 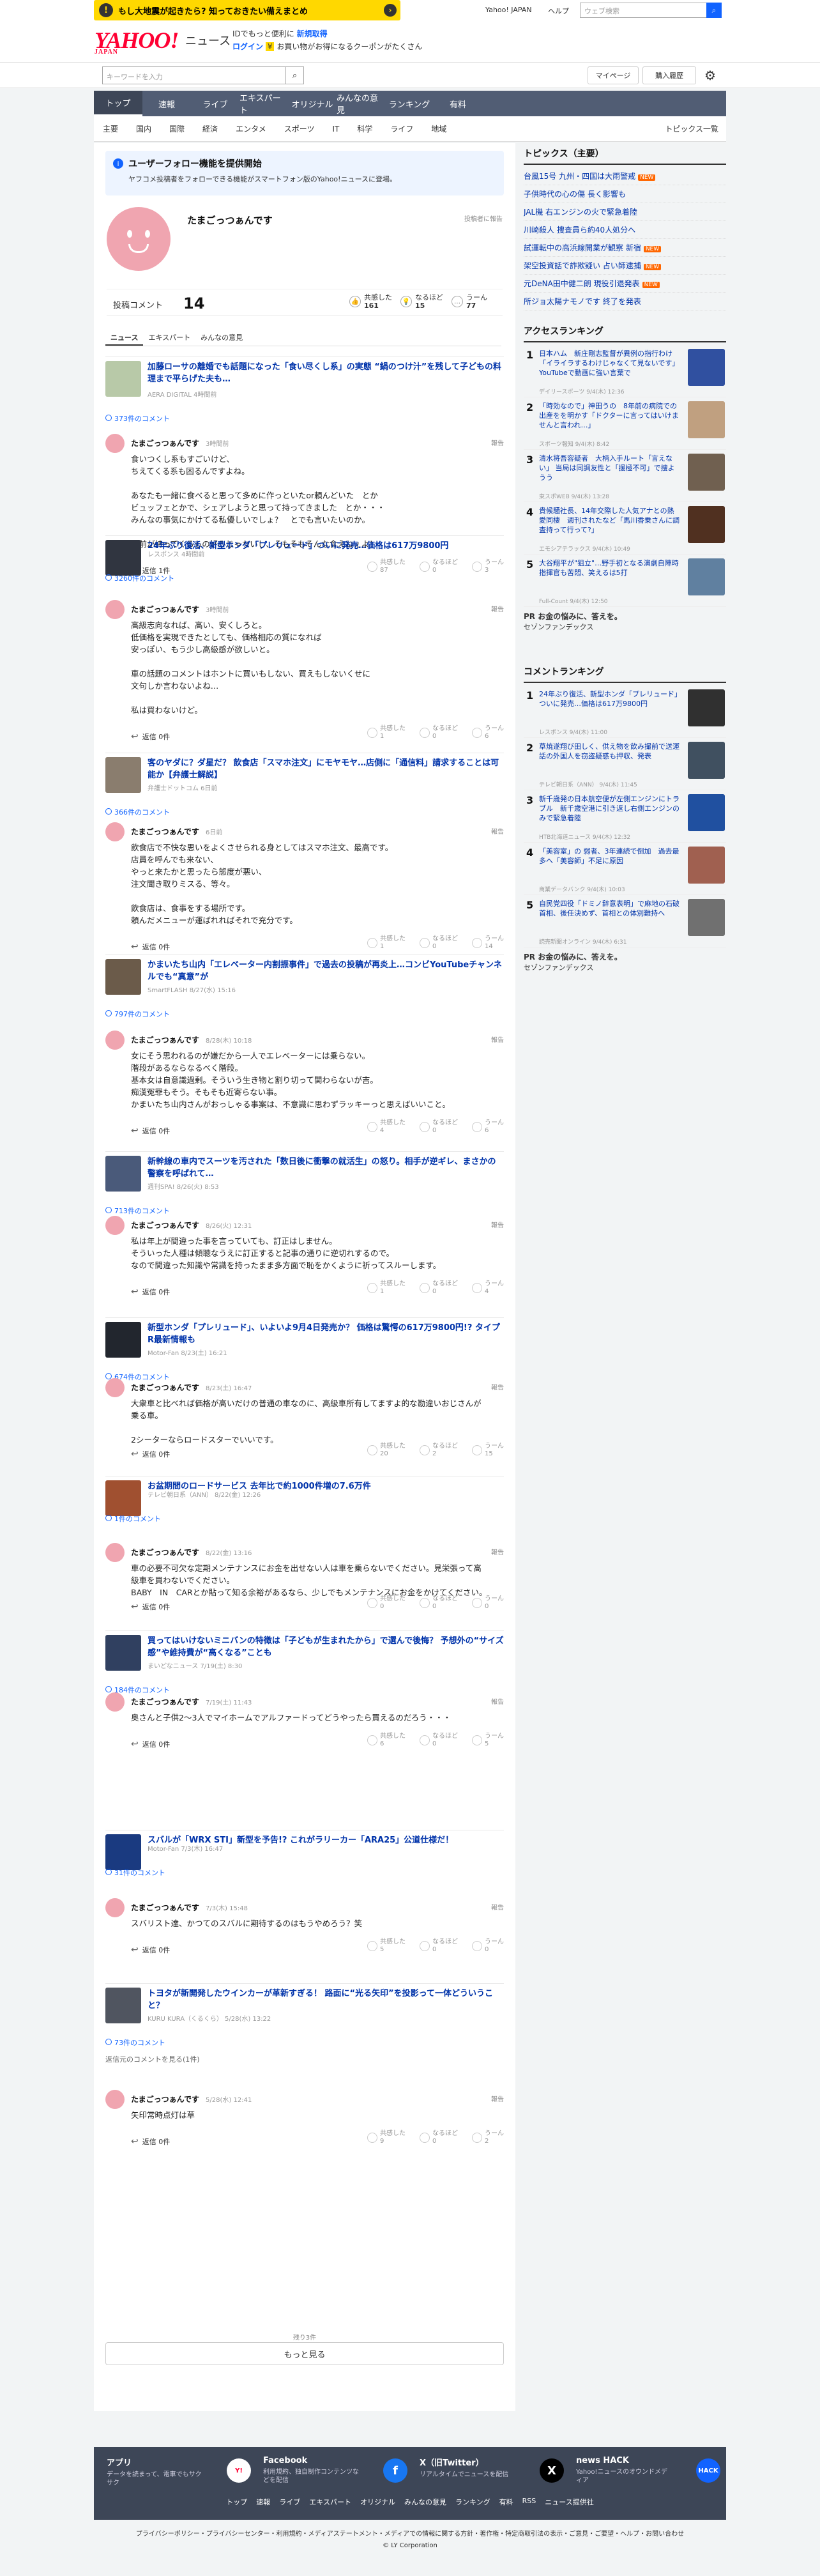 I want to click on comment-author: たまごっつぁんです 7/3(木) 15:48, so click(x=189, y=1907).